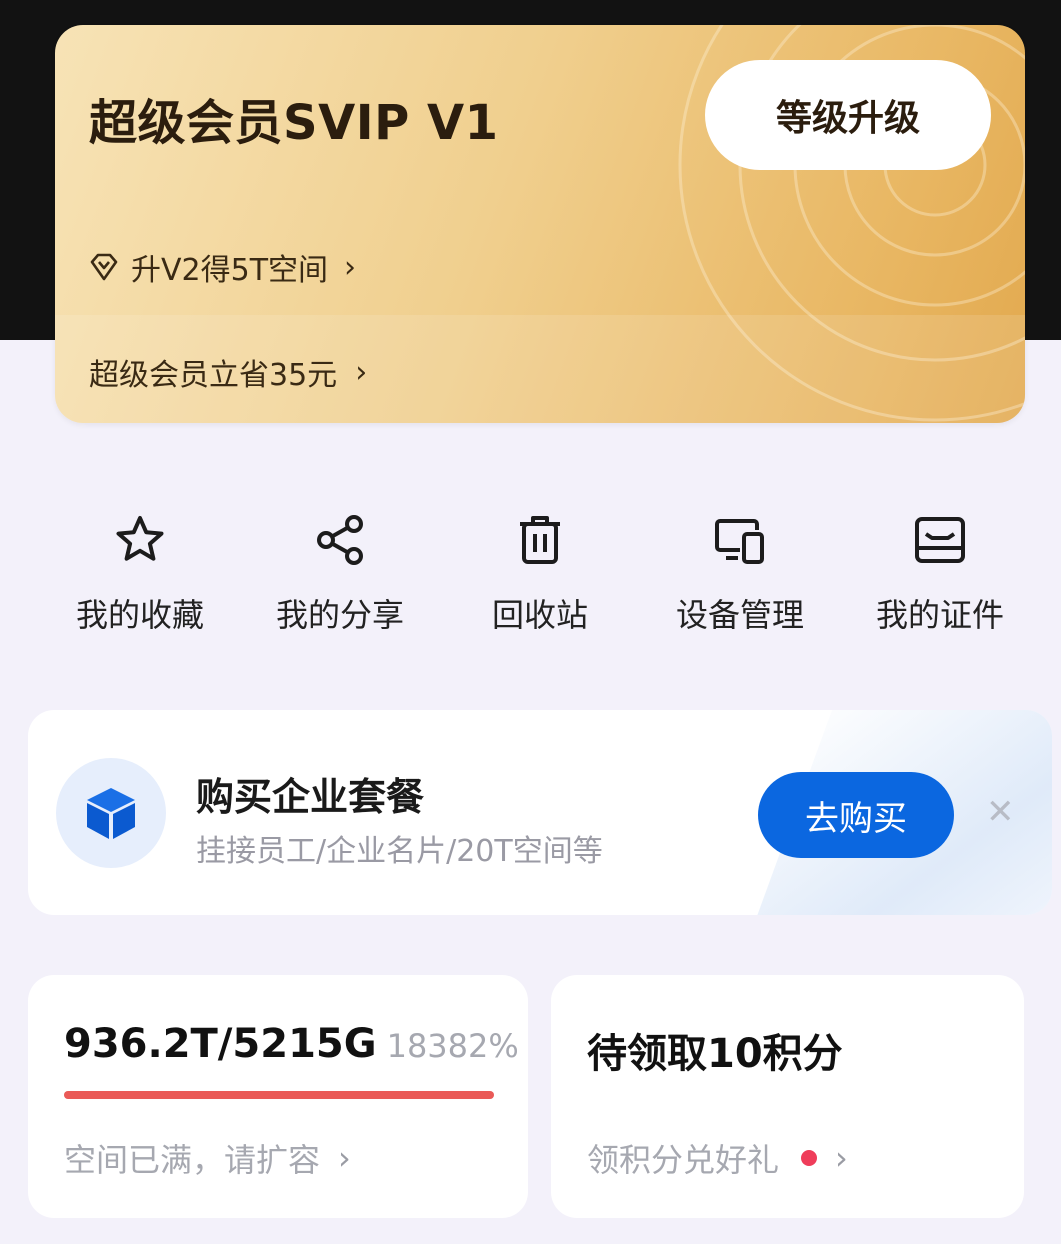  What do you see at coordinates (940, 540) in the screenshot?
I see `id-card-icon` at bounding box center [940, 540].